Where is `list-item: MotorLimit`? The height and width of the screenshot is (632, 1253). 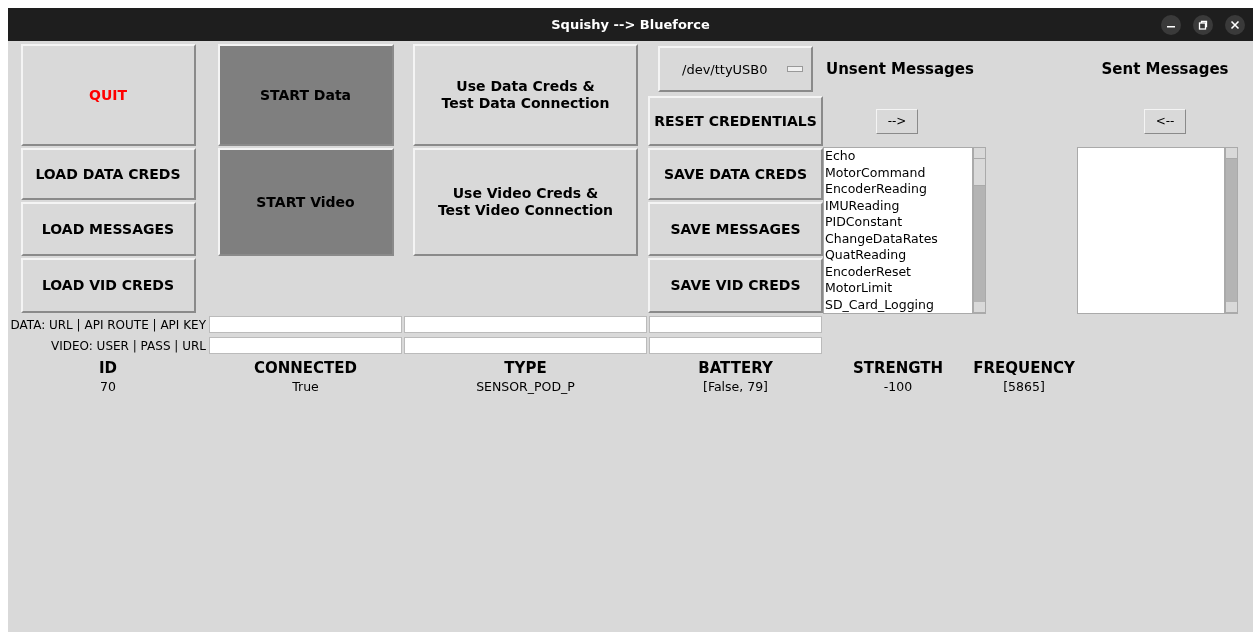
list-item: MotorLimit is located at coordinates (898, 288).